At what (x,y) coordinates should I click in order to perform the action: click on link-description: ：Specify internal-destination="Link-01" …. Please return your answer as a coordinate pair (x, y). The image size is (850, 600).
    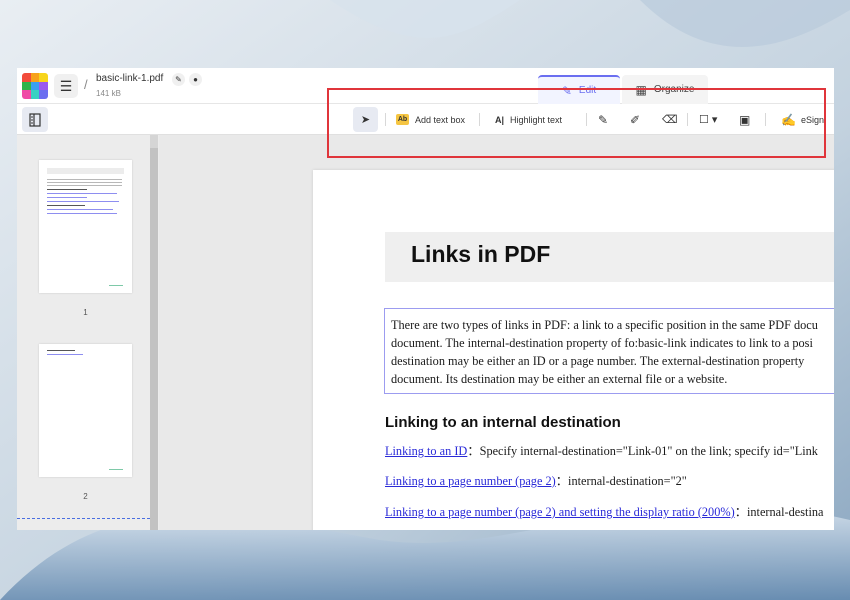
    Looking at the image, I should click on (642, 451).